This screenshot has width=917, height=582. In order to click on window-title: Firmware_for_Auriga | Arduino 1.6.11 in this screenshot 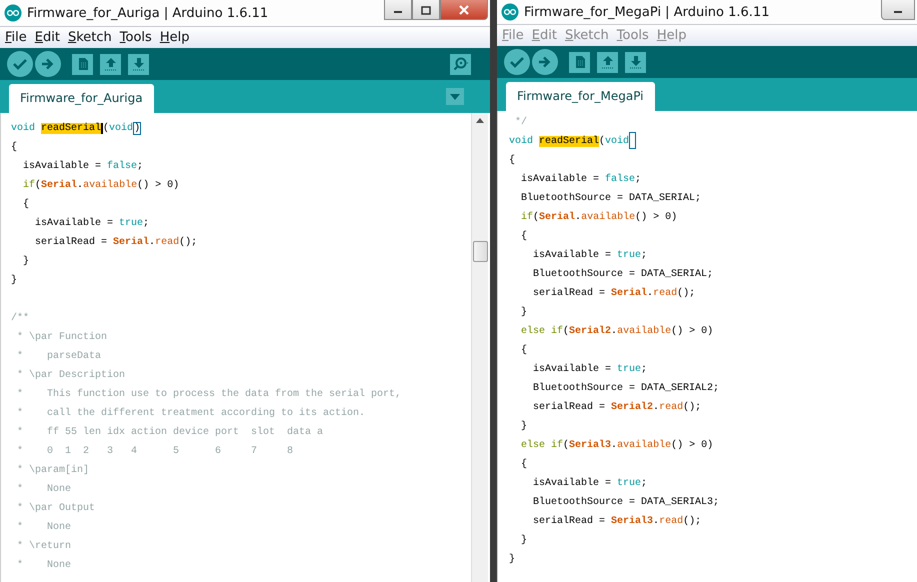, I will do `click(148, 13)`.